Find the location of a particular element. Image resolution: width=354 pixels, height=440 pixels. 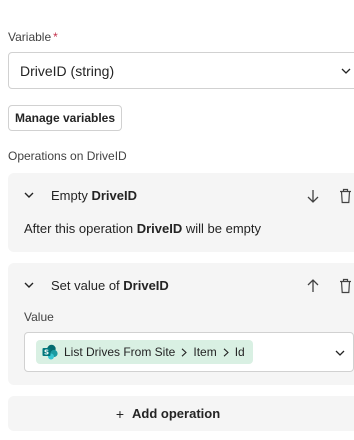

dynamic-value-token: S List Drives From Site Item Id is located at coordinates (144, 352).